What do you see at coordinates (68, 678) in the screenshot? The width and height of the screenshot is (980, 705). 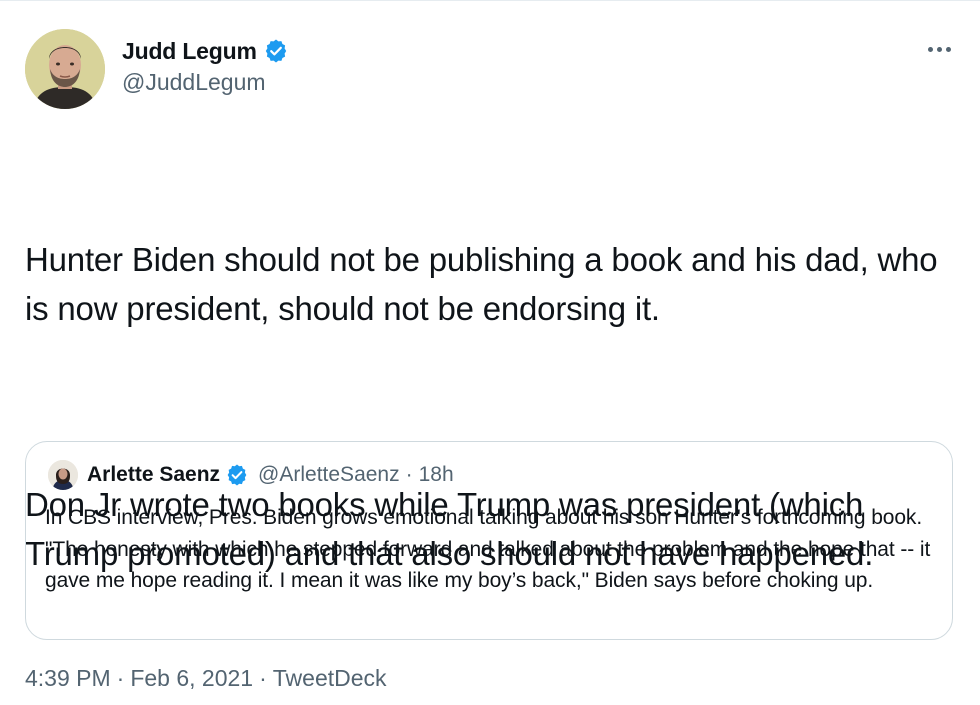 I see `tweet-time: 4:39 PM` at bounding box center [68, 678].